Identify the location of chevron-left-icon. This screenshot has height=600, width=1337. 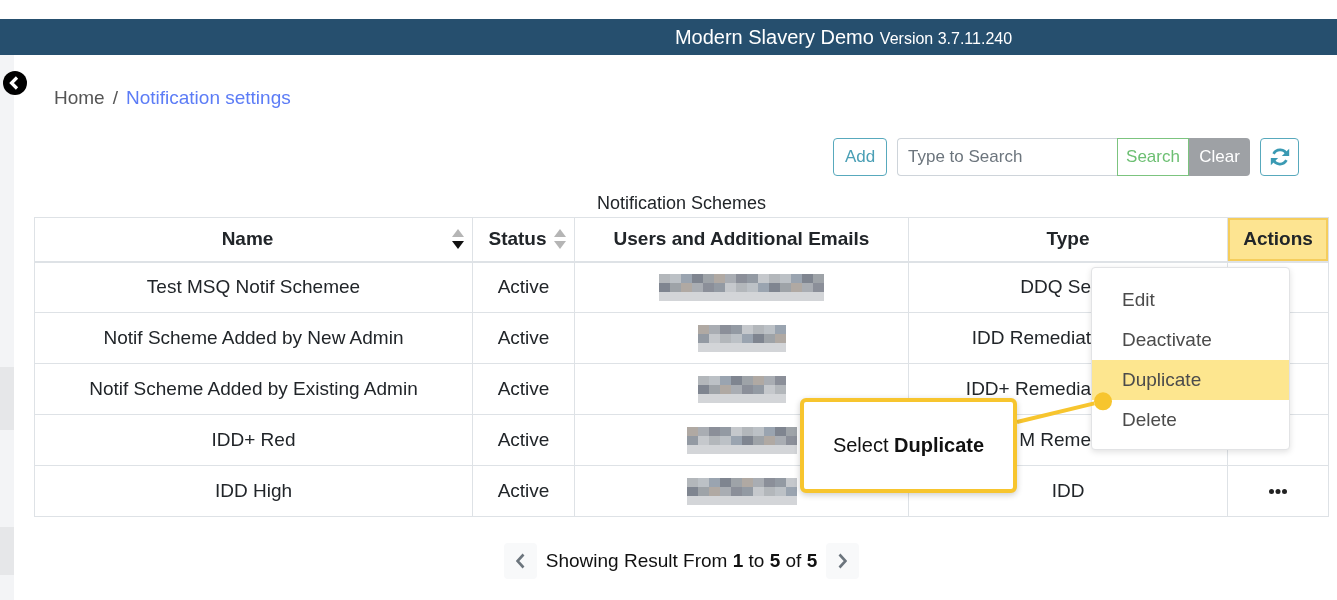
(520, 561).